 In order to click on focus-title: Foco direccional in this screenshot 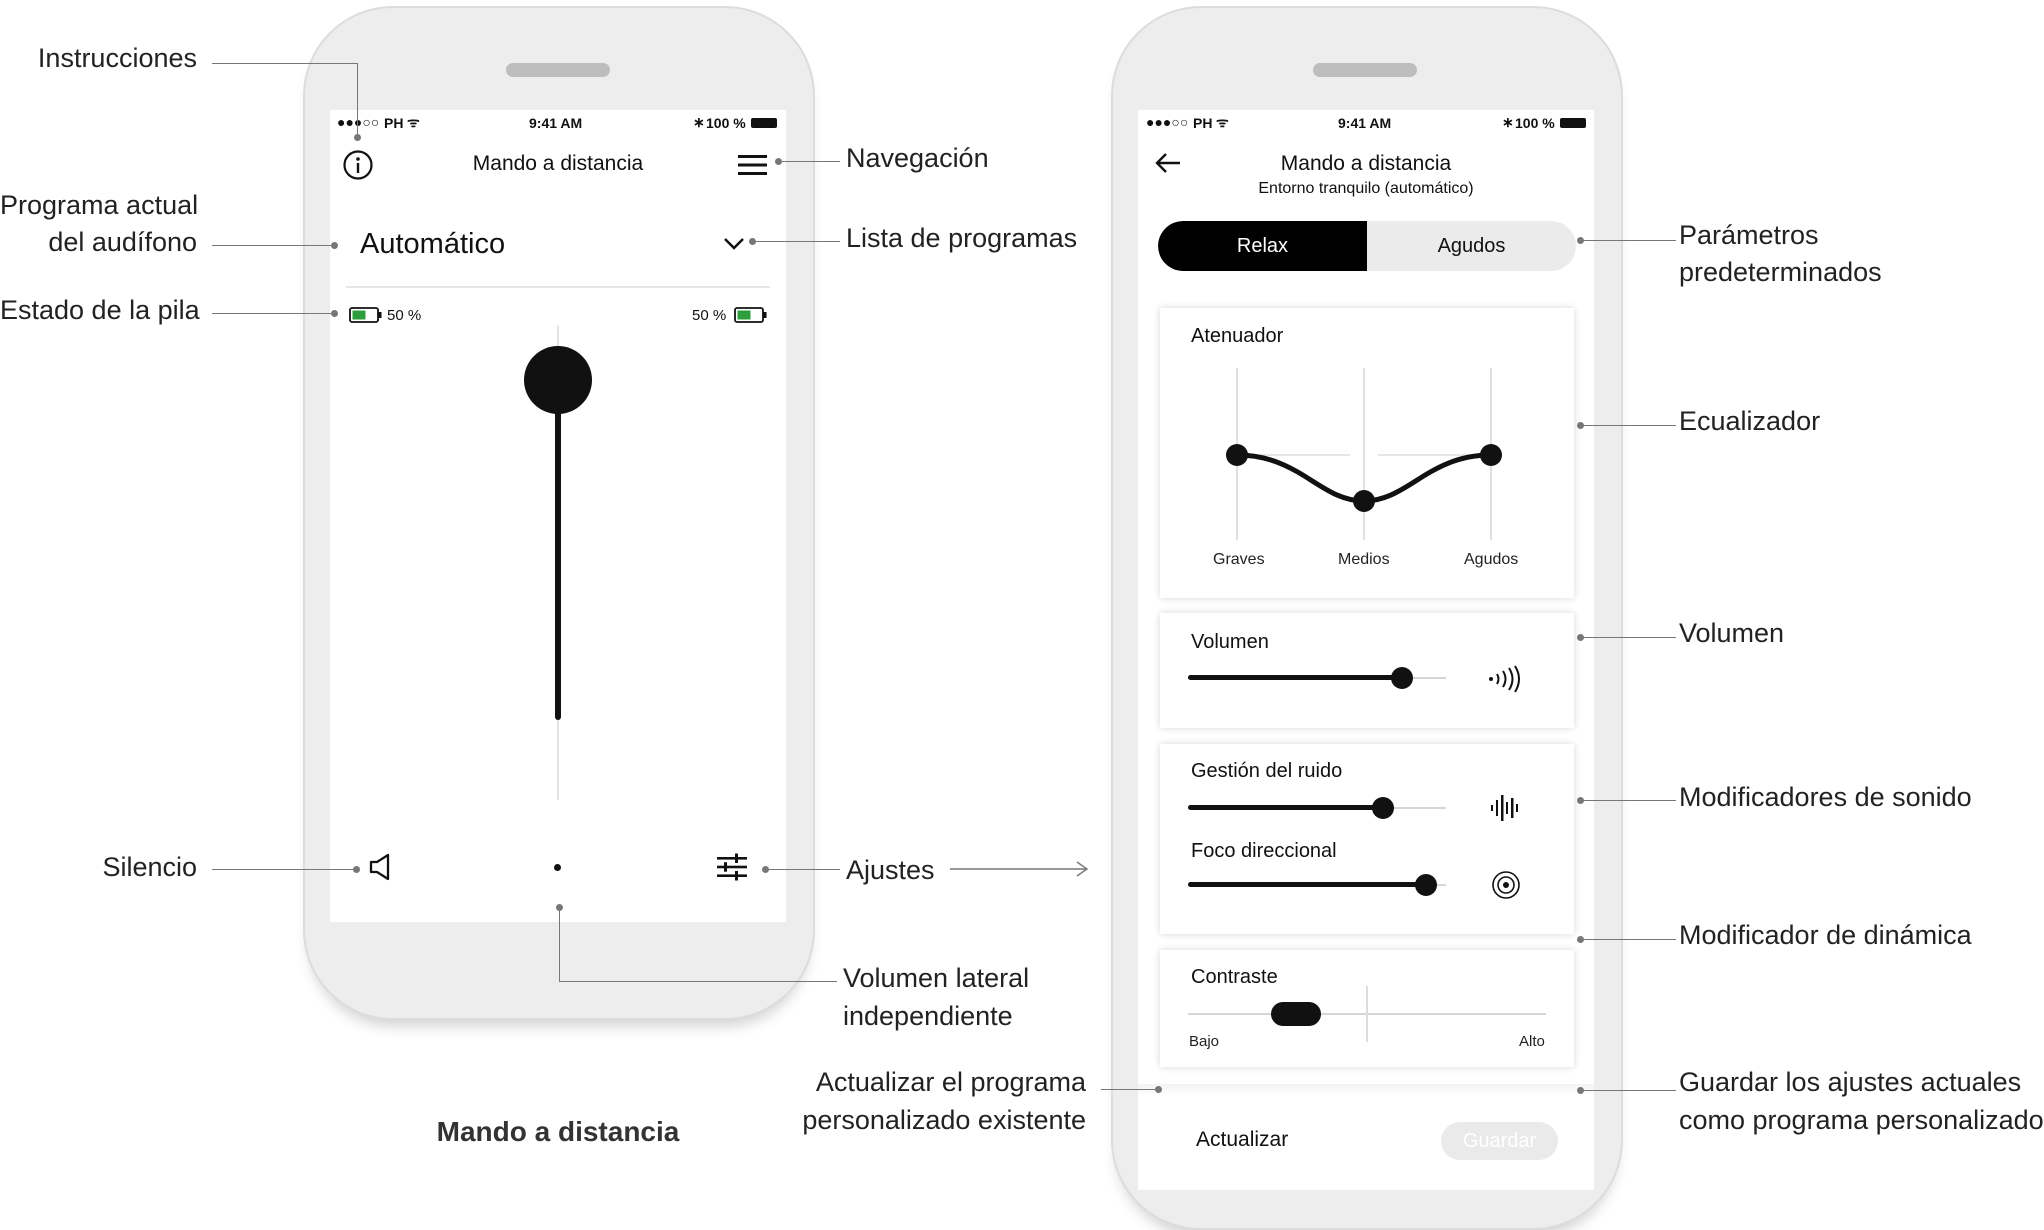, I will do `click(1264, 851)`.